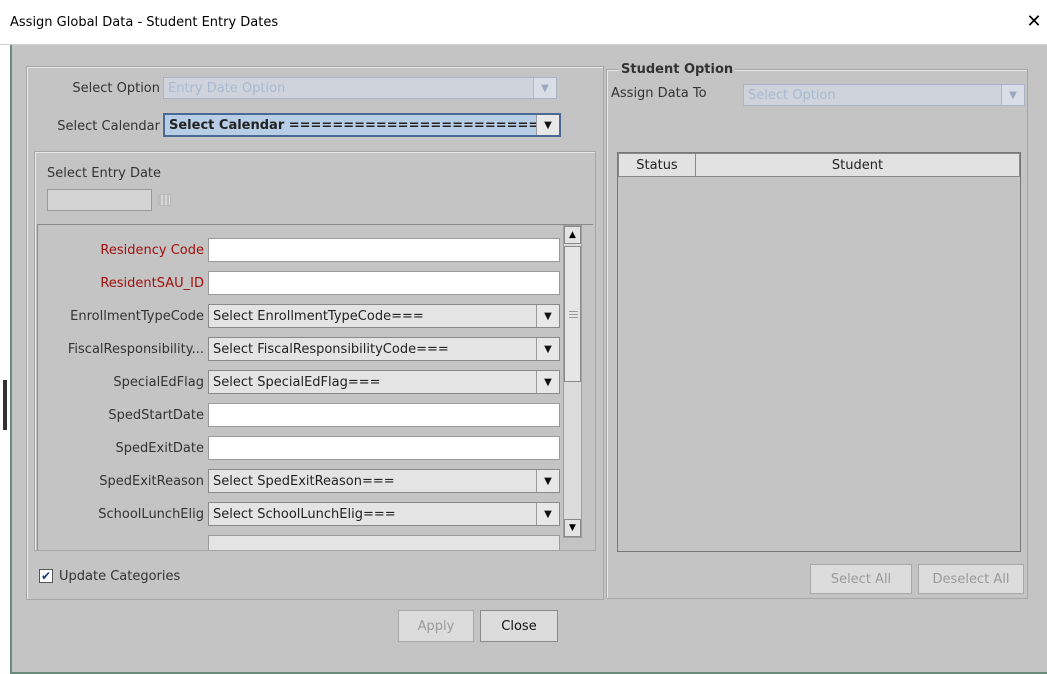 This screenshot has width=1047, height=674. What do you see at coordinates (572, 314) in the screenshot?
I see `scroll-thumb` at bounding box center [572, 314].